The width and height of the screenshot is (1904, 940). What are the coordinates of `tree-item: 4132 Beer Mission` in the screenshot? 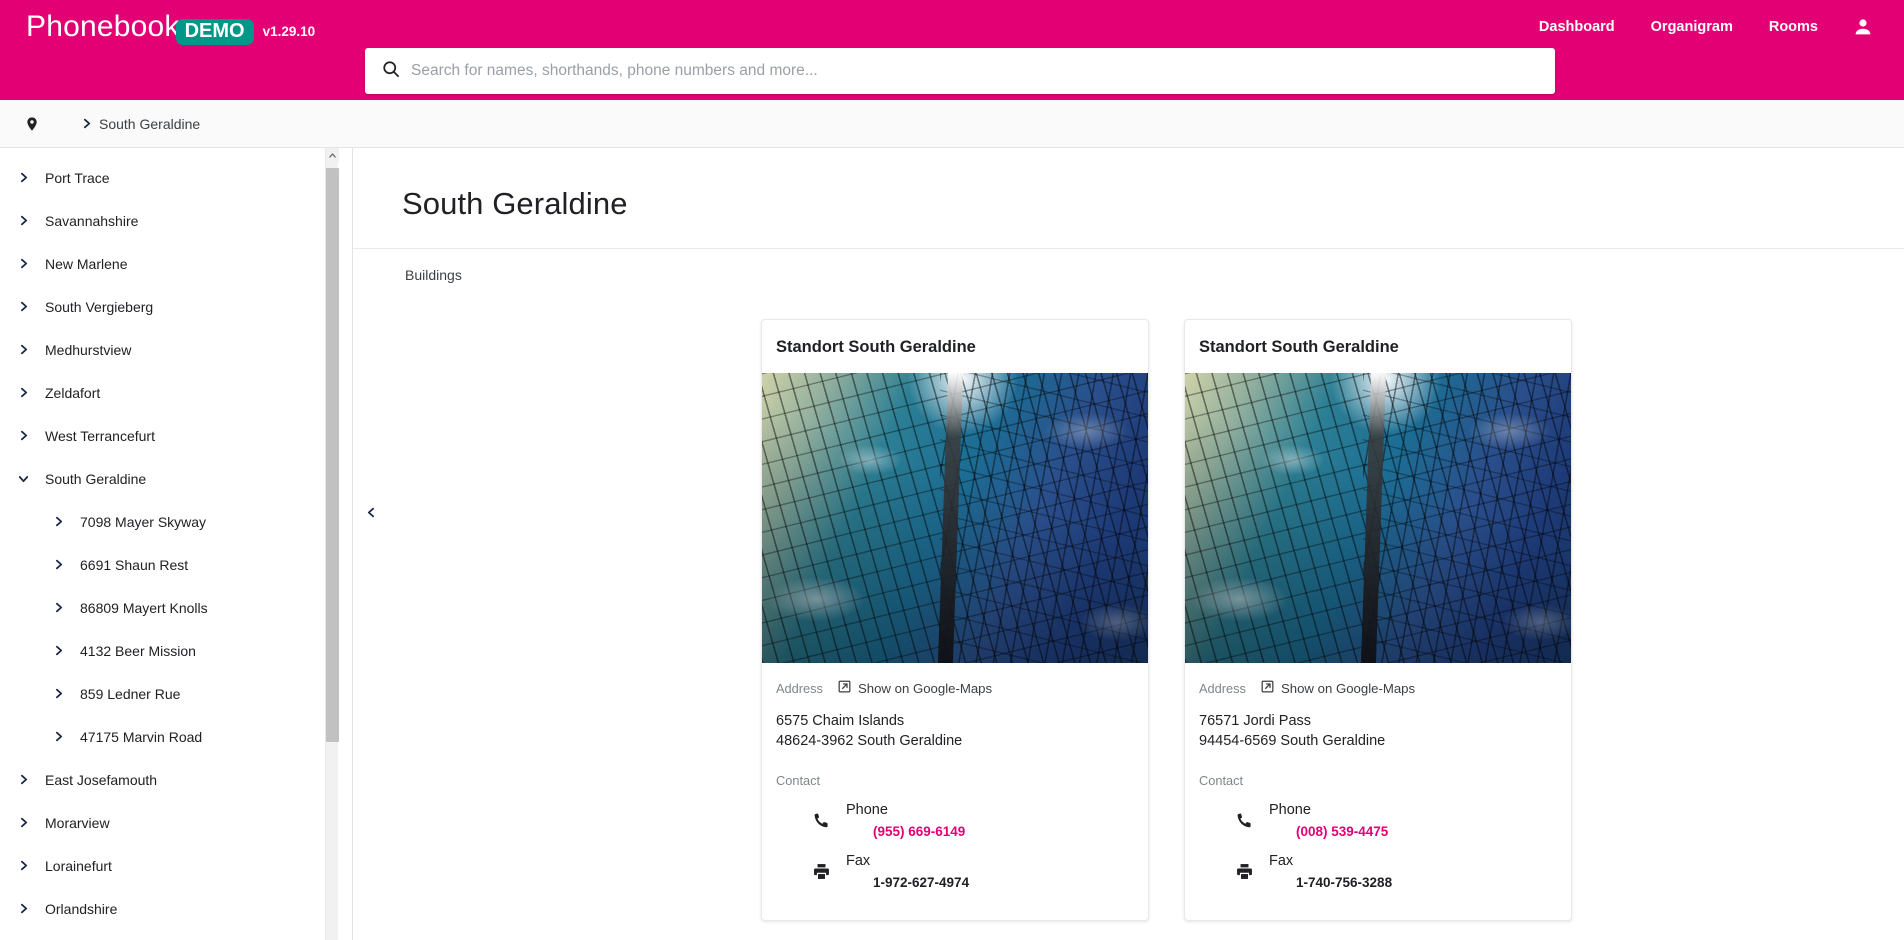 It's located at (176, 650).